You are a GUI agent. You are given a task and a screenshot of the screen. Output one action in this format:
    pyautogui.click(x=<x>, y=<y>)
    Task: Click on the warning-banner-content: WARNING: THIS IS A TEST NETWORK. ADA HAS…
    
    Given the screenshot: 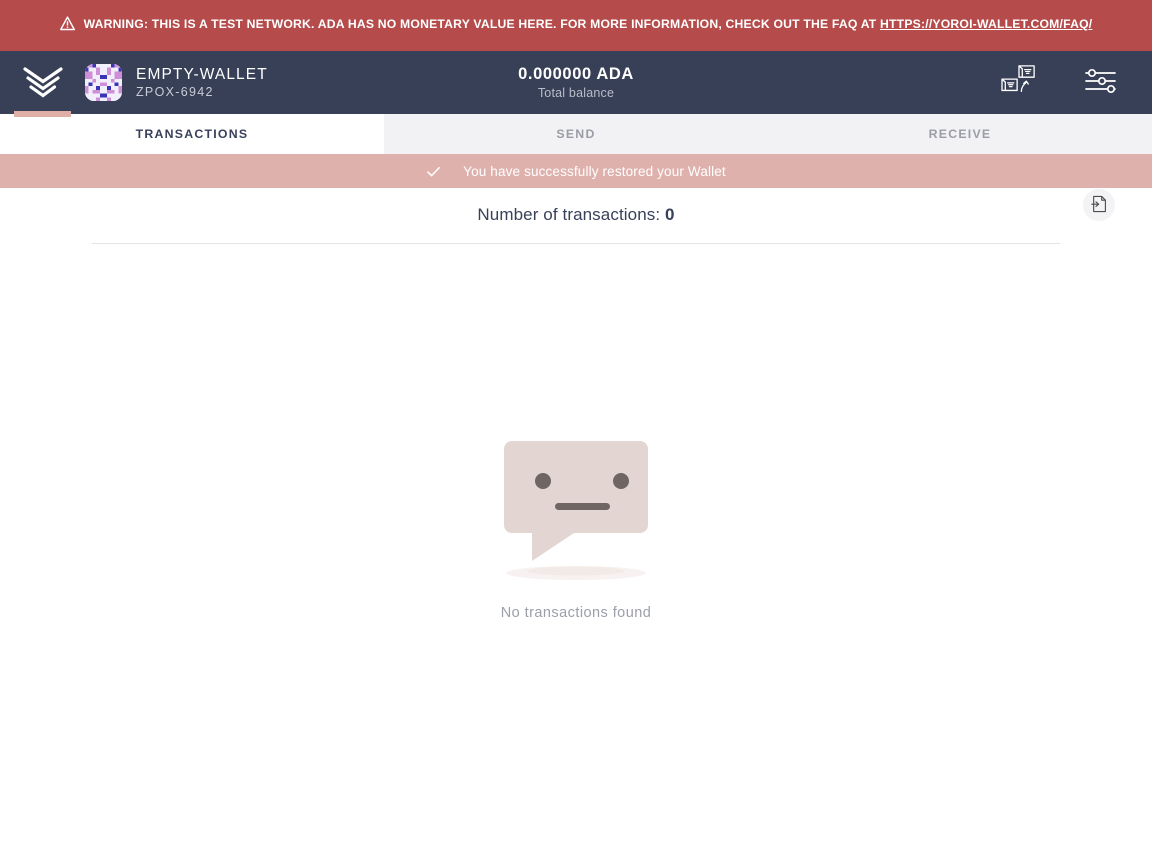 What is the action you would take?
    pyautogui.click(x=576, y=24)
    